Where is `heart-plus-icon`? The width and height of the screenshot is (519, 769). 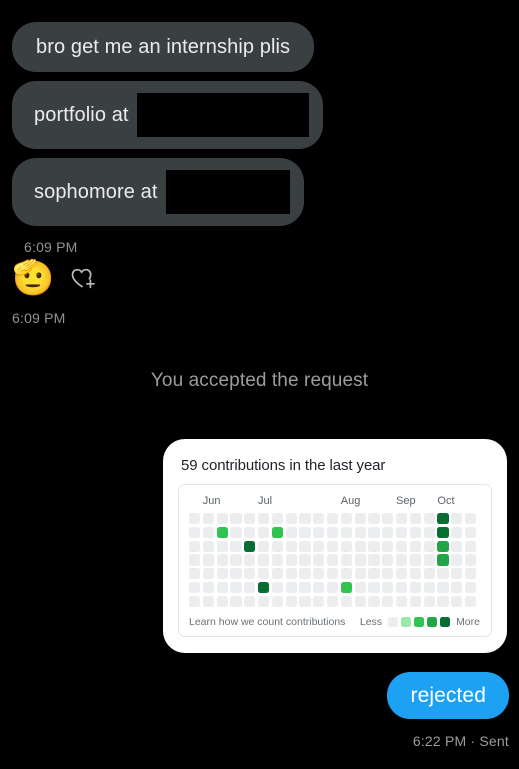
heart-plus-icon is located at coordinates (83, 278).